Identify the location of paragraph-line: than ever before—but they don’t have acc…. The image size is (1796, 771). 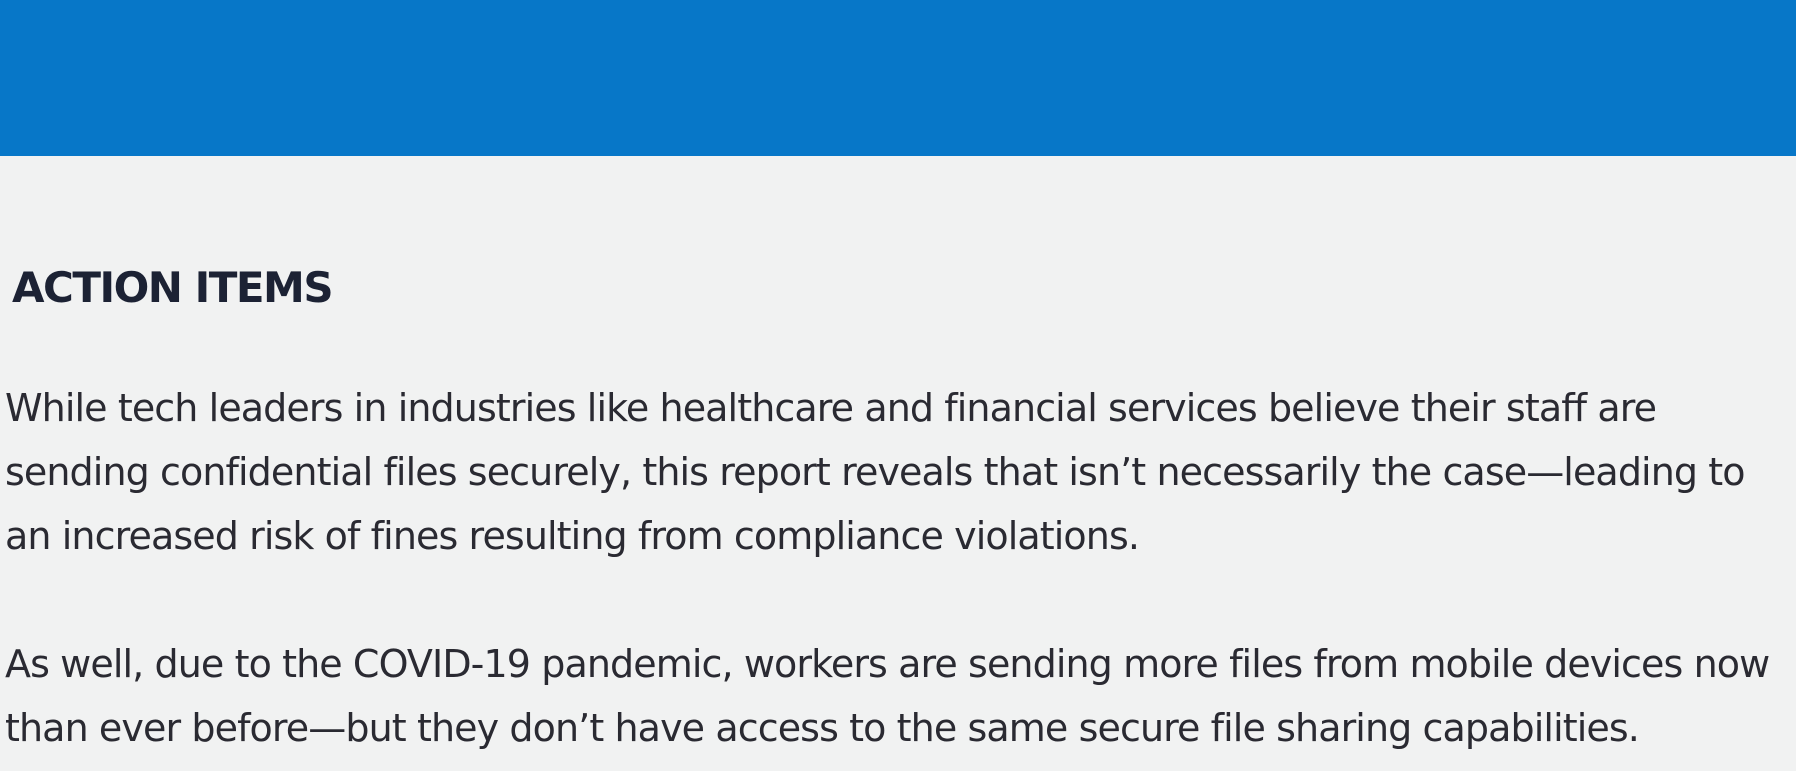
(822, 728).